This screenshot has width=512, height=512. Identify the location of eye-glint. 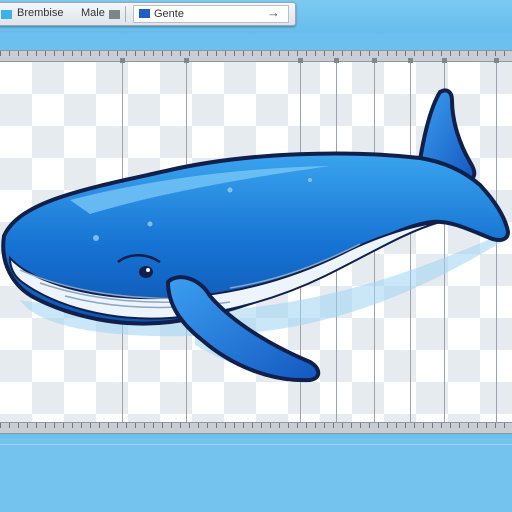
(148, 270).